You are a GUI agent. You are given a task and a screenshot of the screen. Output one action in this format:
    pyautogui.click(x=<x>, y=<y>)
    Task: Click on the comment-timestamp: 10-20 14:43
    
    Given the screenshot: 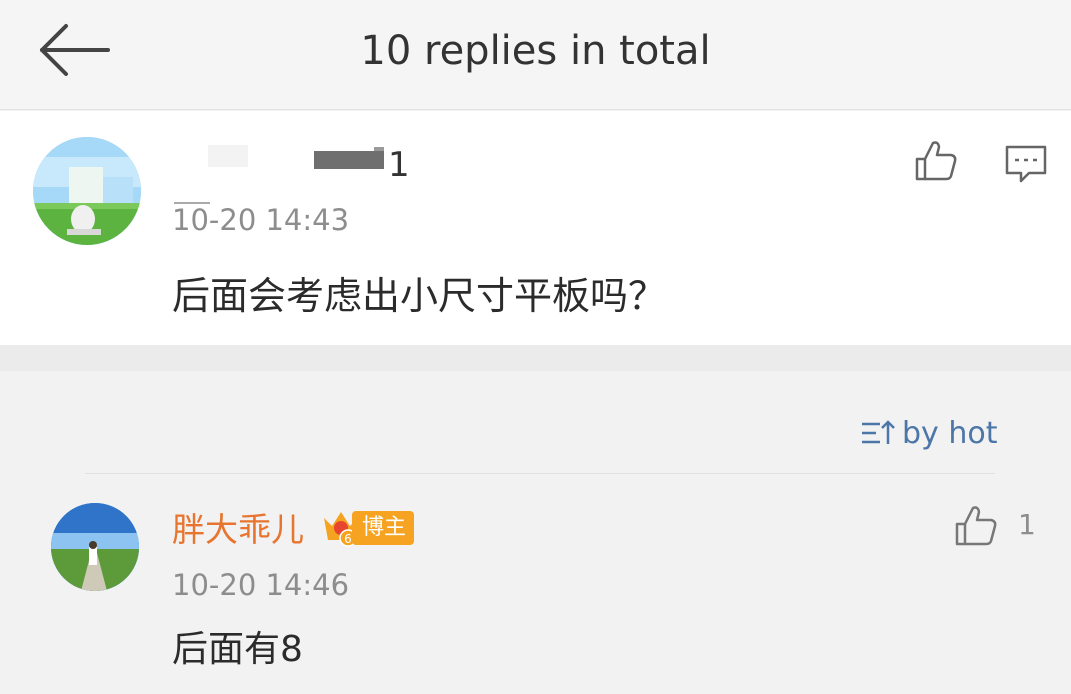 What is the action you would take?
    pyautogui.click(x=261, y=220)
    